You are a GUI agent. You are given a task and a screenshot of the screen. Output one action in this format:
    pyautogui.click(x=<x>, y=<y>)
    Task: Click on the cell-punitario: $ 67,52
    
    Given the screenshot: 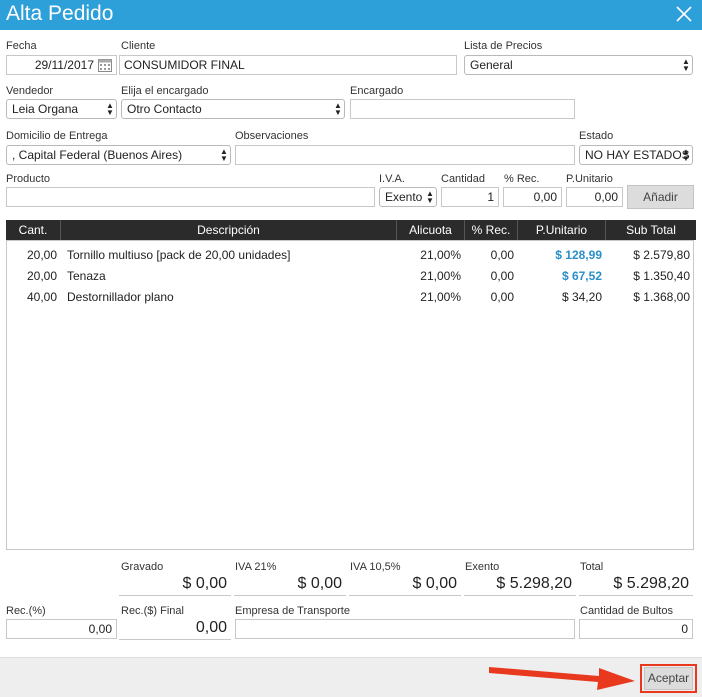 What is the action you would take?
    pyautogui.click(x=581, y=276)
    